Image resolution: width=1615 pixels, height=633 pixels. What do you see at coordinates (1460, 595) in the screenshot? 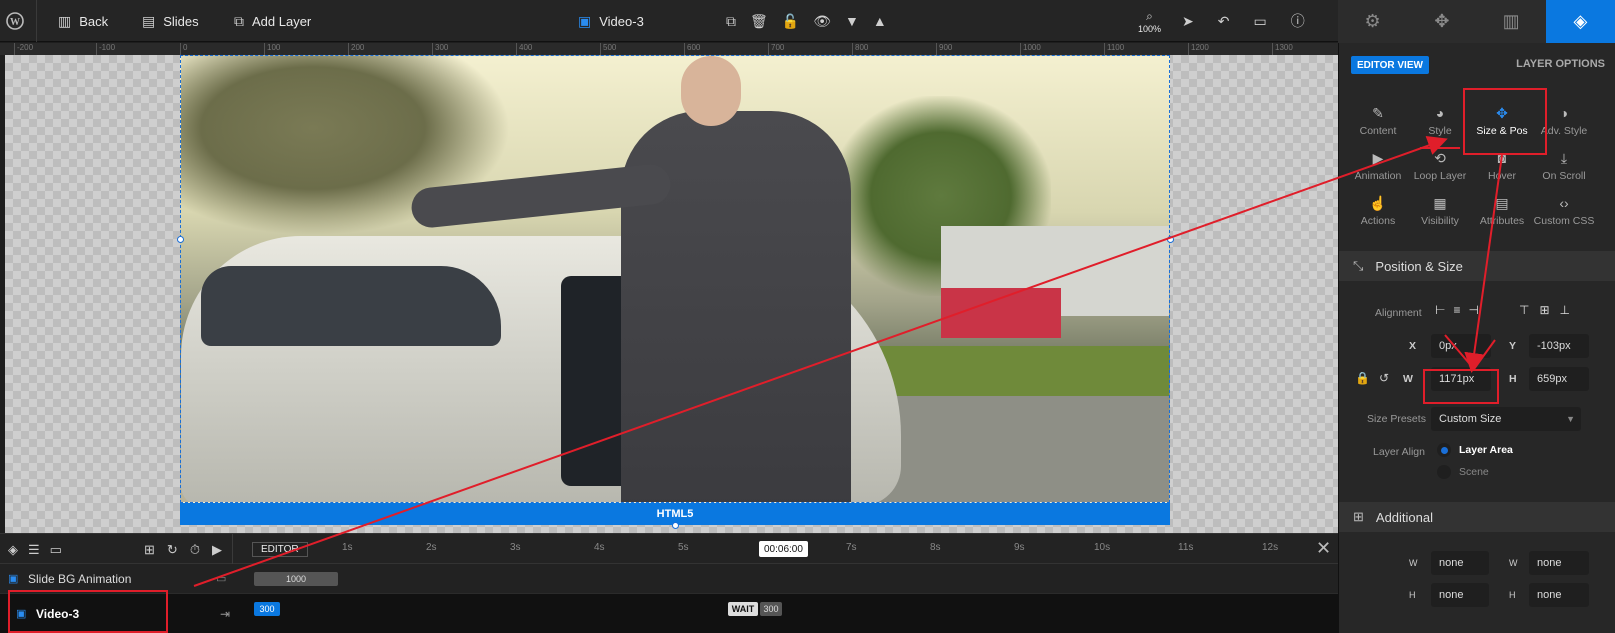
I see `min-height-field: none` at bounding box center [1460, 595].